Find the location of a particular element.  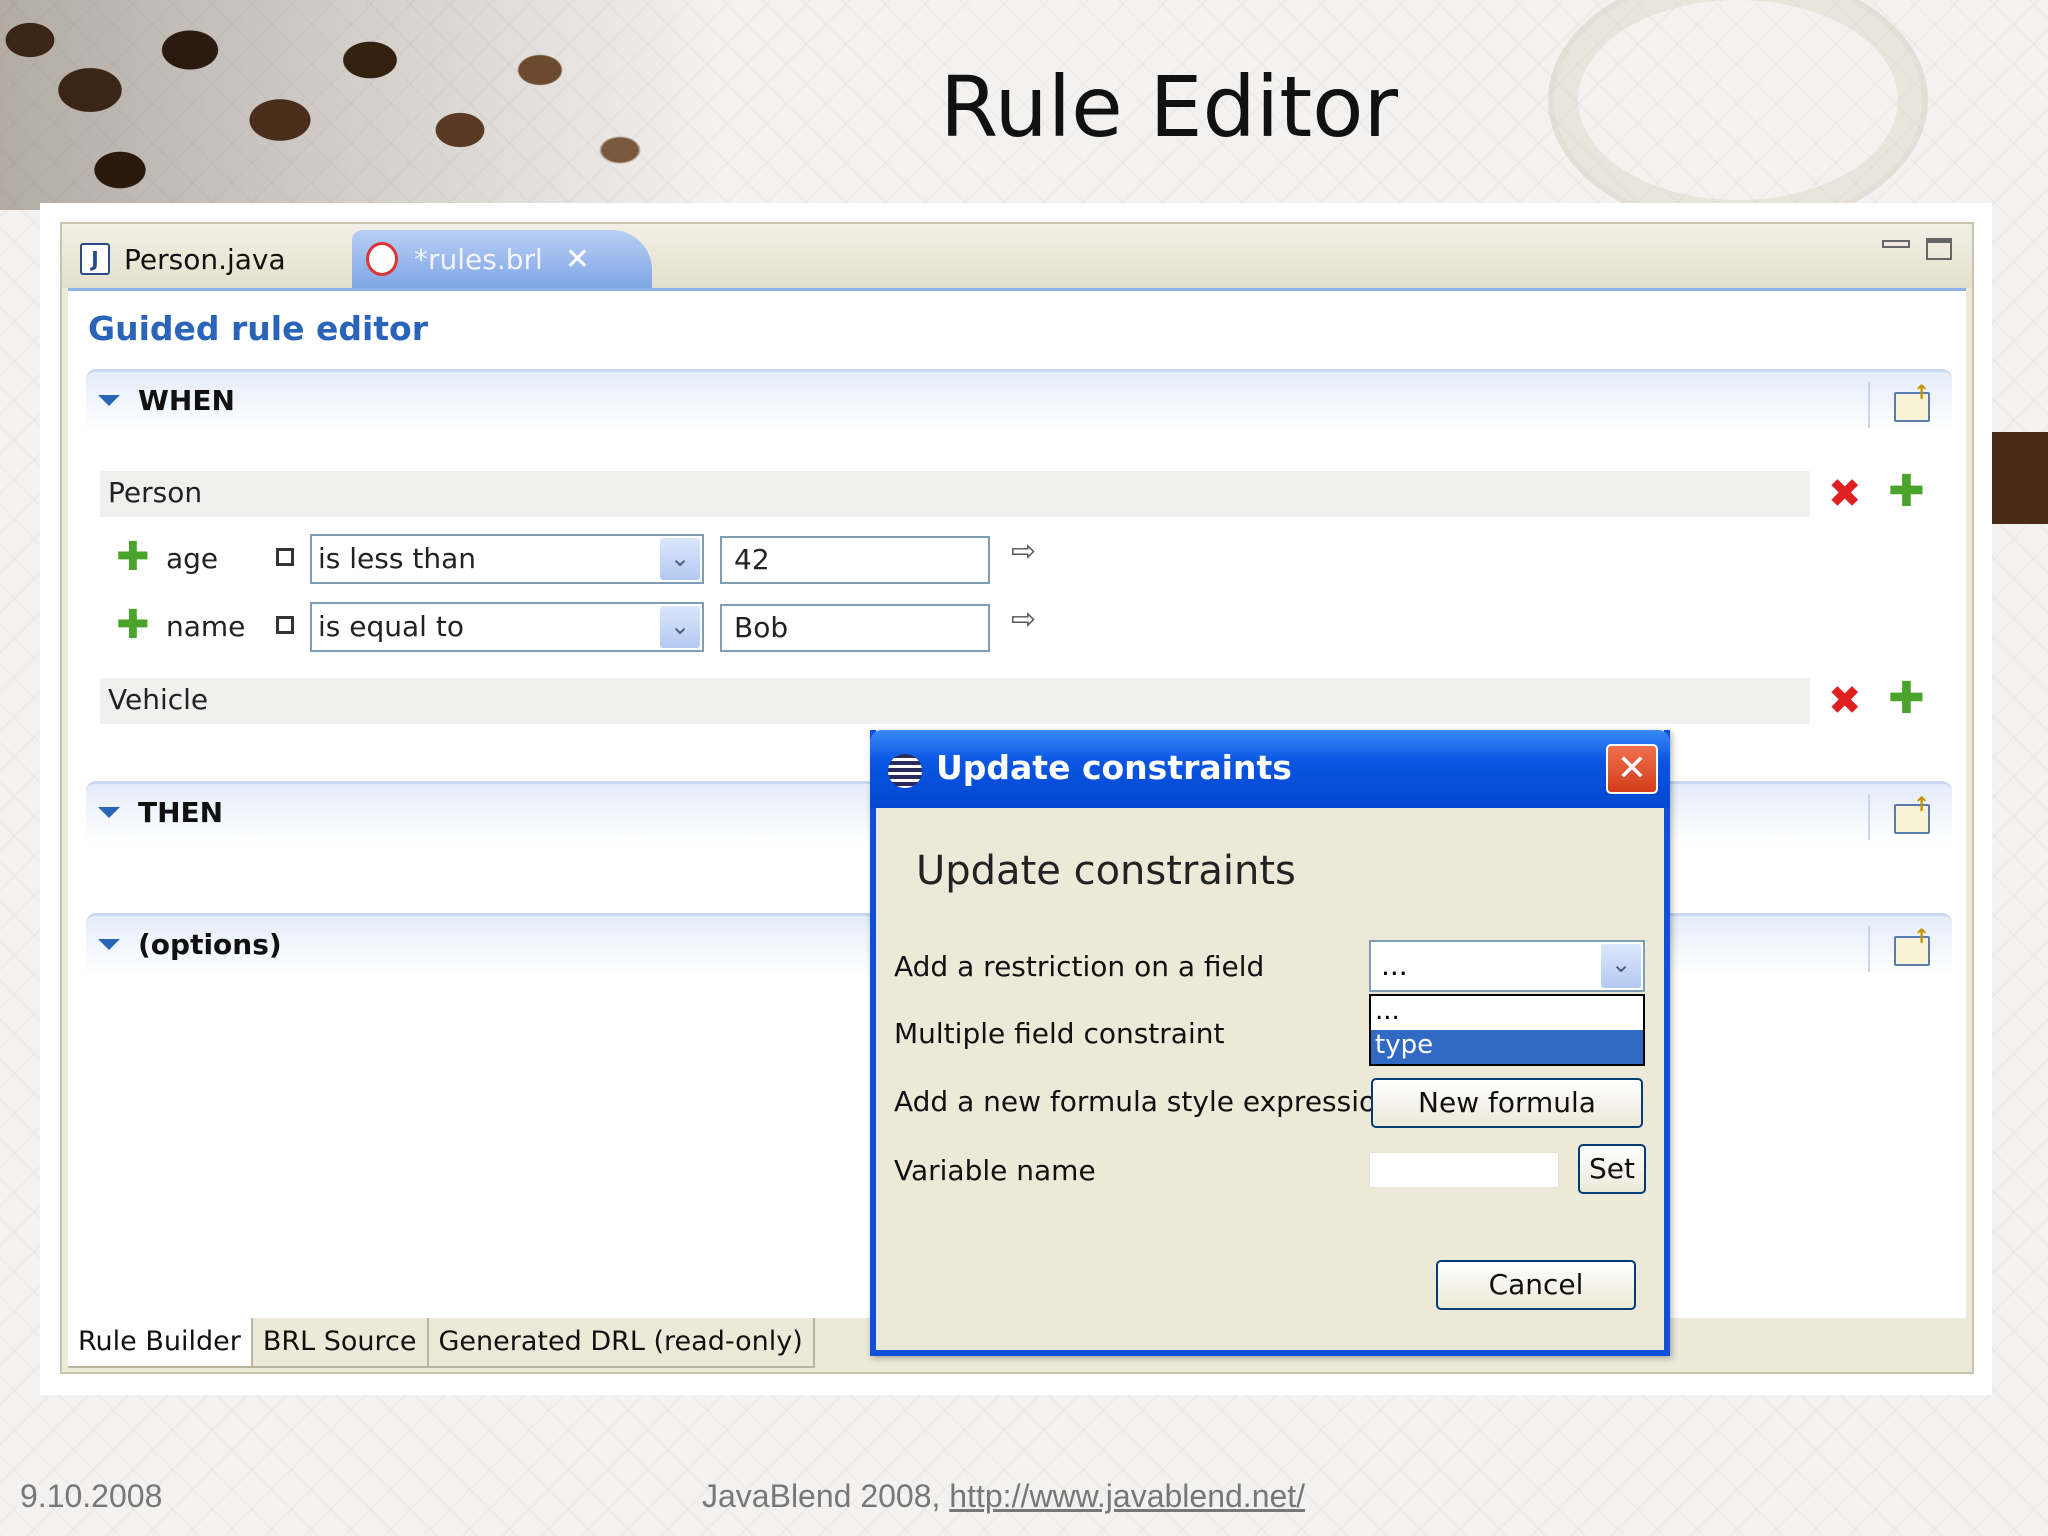

field-dropdown-list: ... type is located at coordinates (1507, 1030).